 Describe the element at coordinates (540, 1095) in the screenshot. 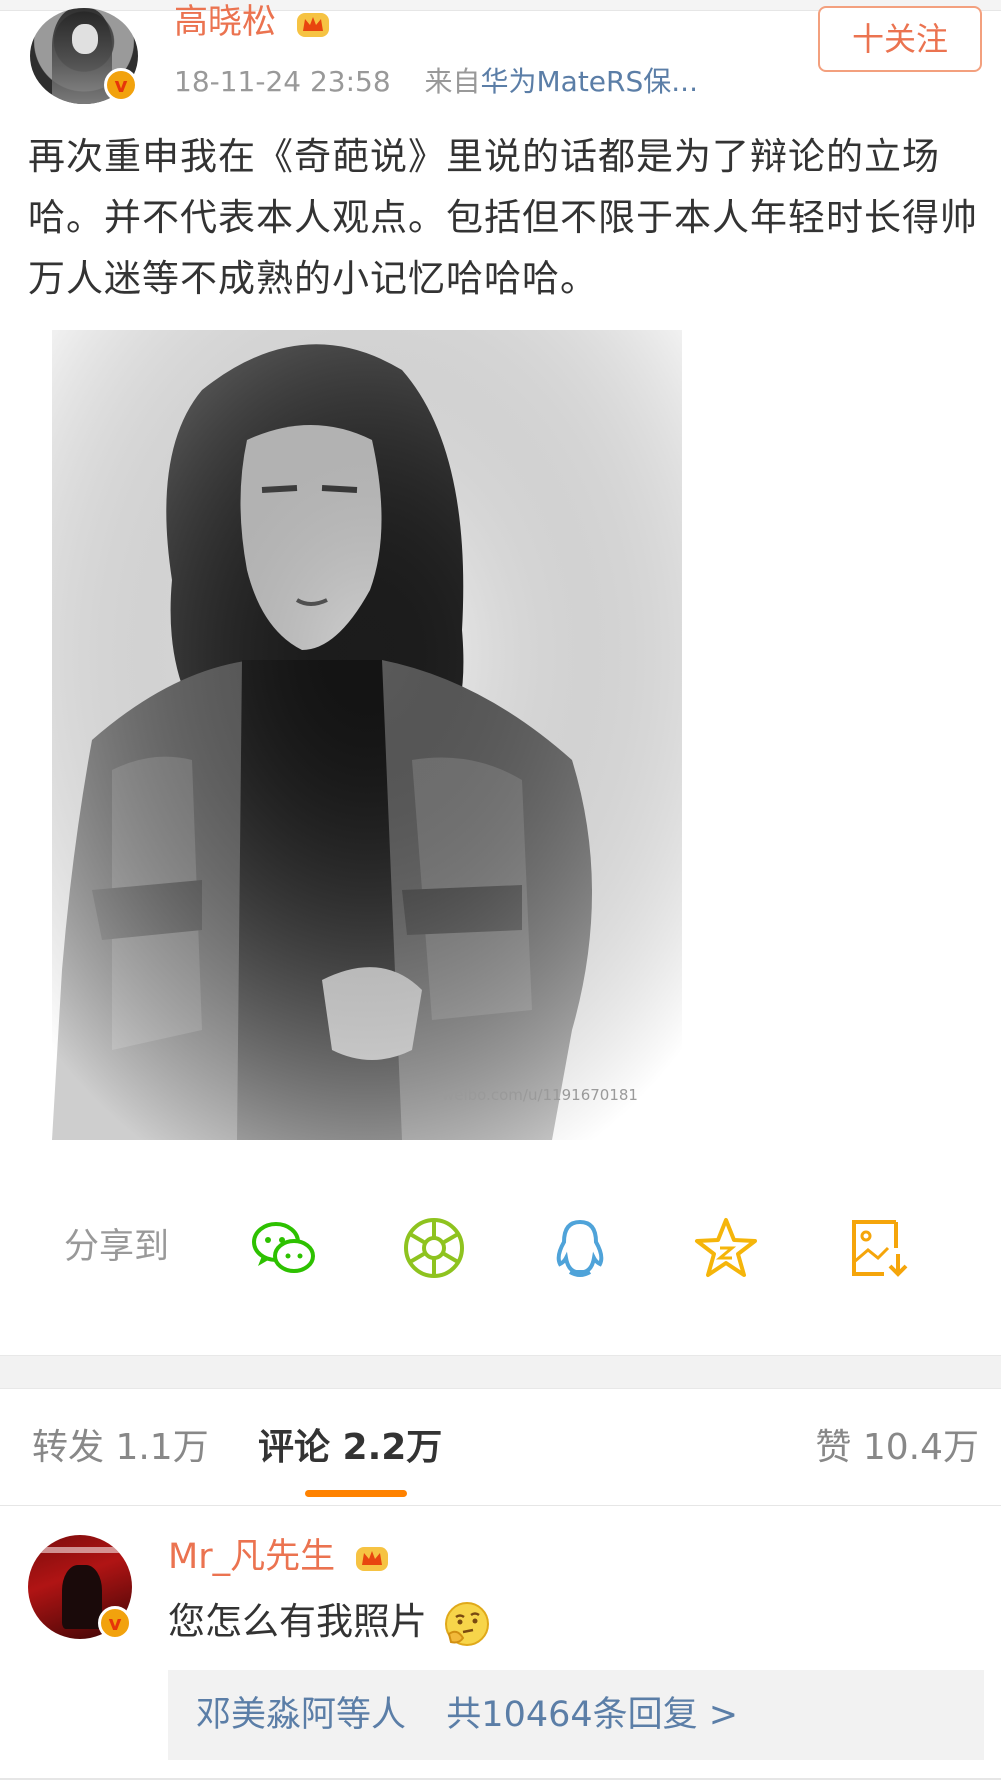

I see `photo-watermark: weibo.com/u/1191670181` at that location.